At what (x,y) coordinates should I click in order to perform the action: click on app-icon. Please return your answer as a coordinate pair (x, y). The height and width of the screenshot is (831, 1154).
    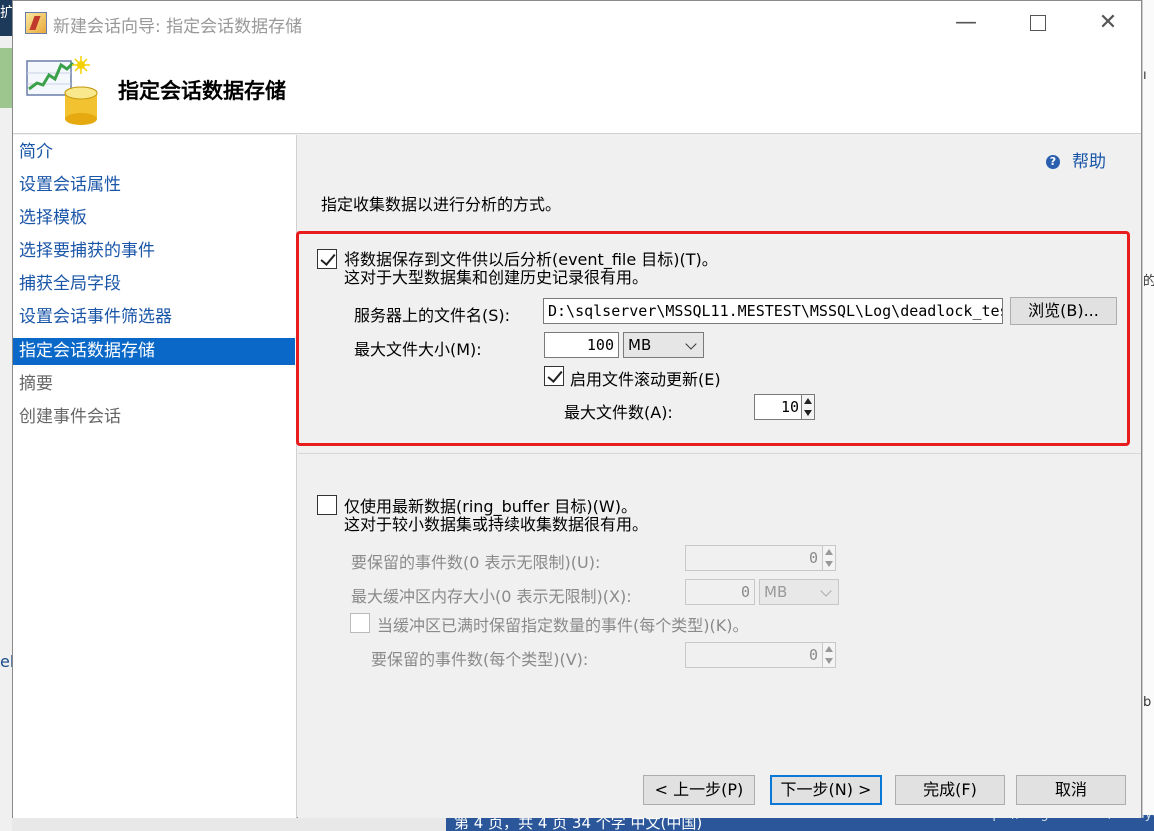
    Looking at the image, I should click on (36, 23).